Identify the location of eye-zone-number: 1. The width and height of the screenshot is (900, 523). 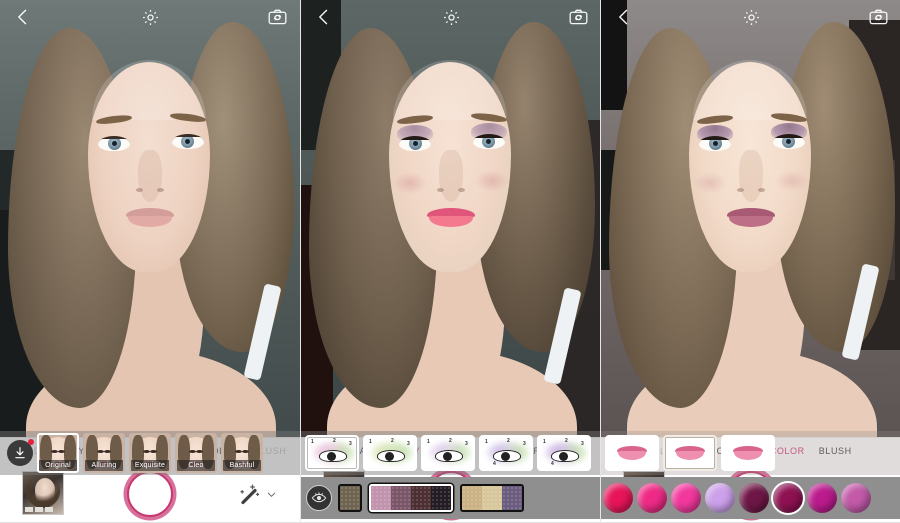
(486, 442).